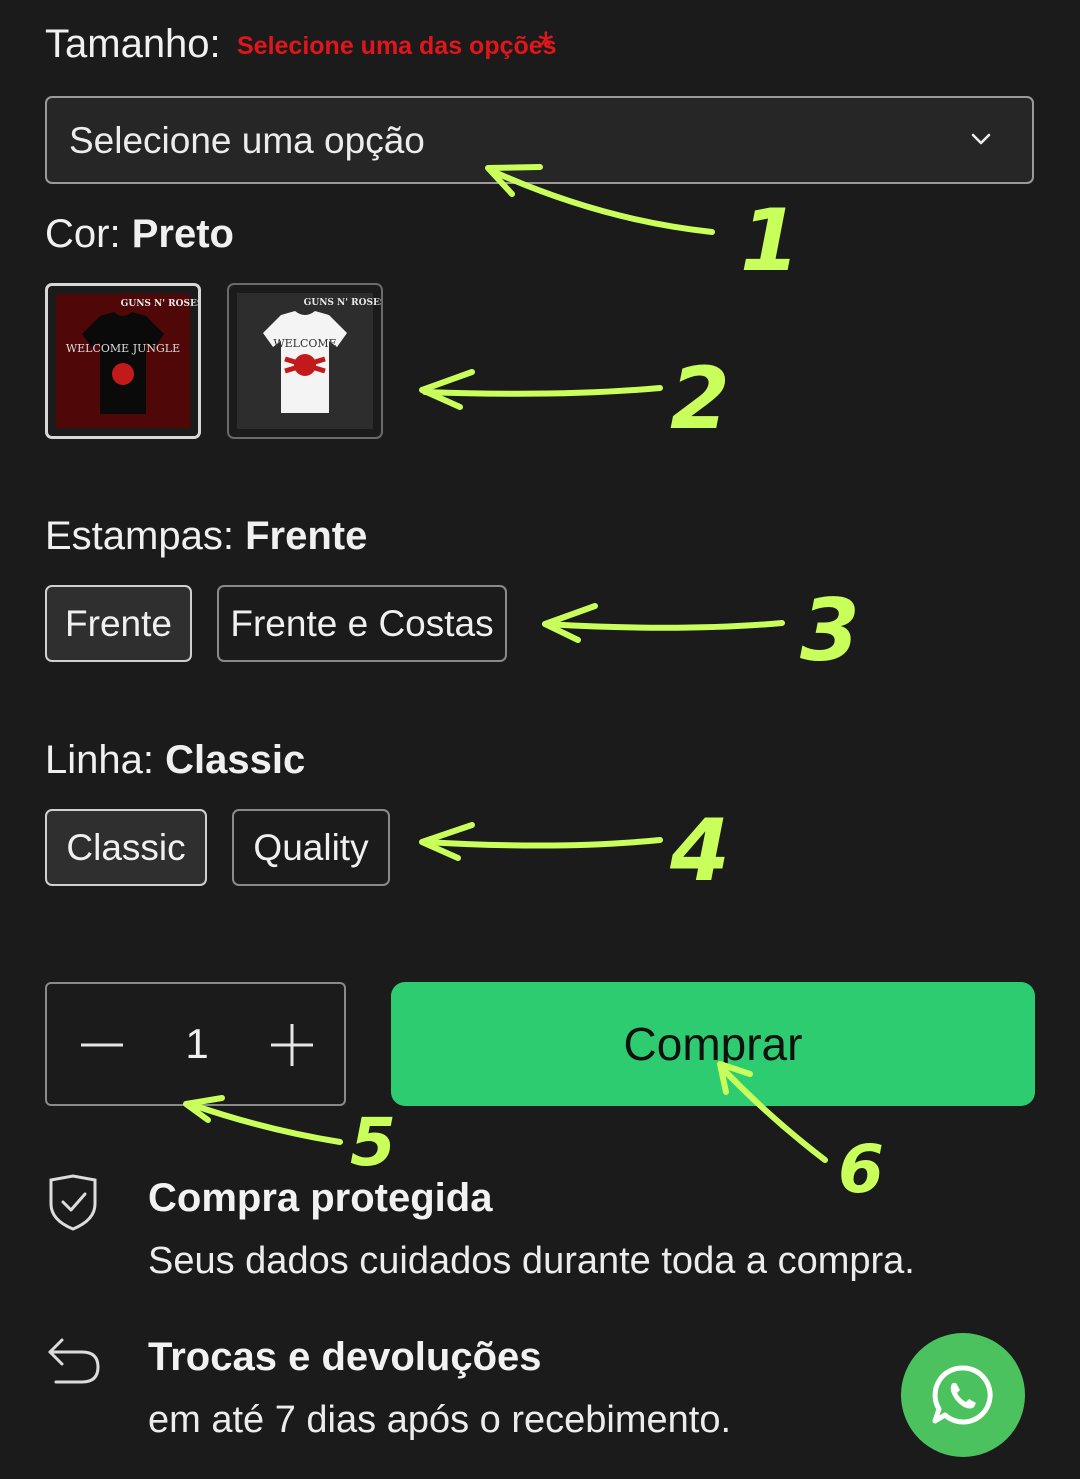  Describe the element at coordinates (133, 44) in the screenshot. I see `size-label: Tamanho:` at that location.